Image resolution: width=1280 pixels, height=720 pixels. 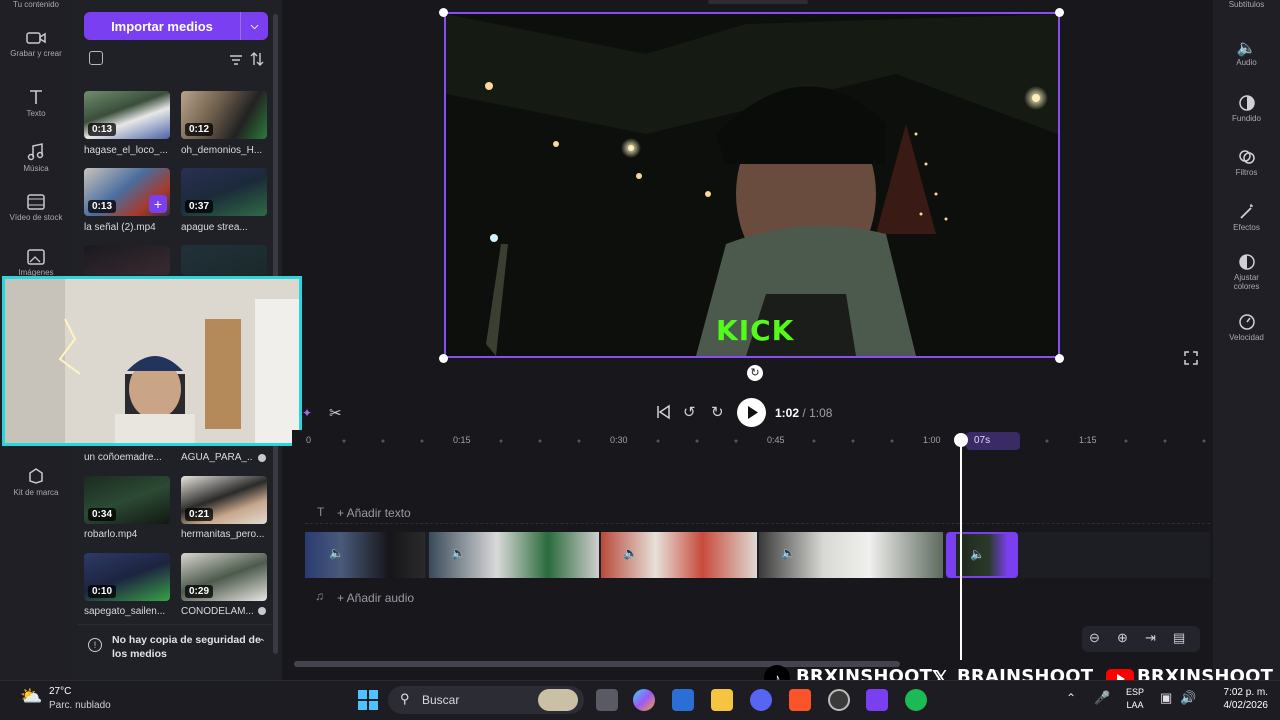 I want to click on rail-item-images: Imágenes, so click(x=36, y=263).